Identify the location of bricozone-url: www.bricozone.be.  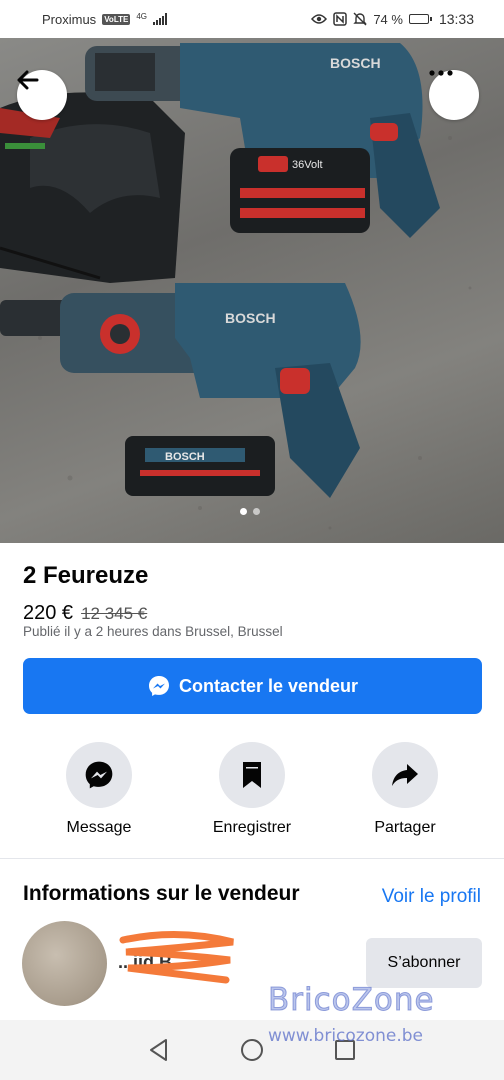
(346, 1036).